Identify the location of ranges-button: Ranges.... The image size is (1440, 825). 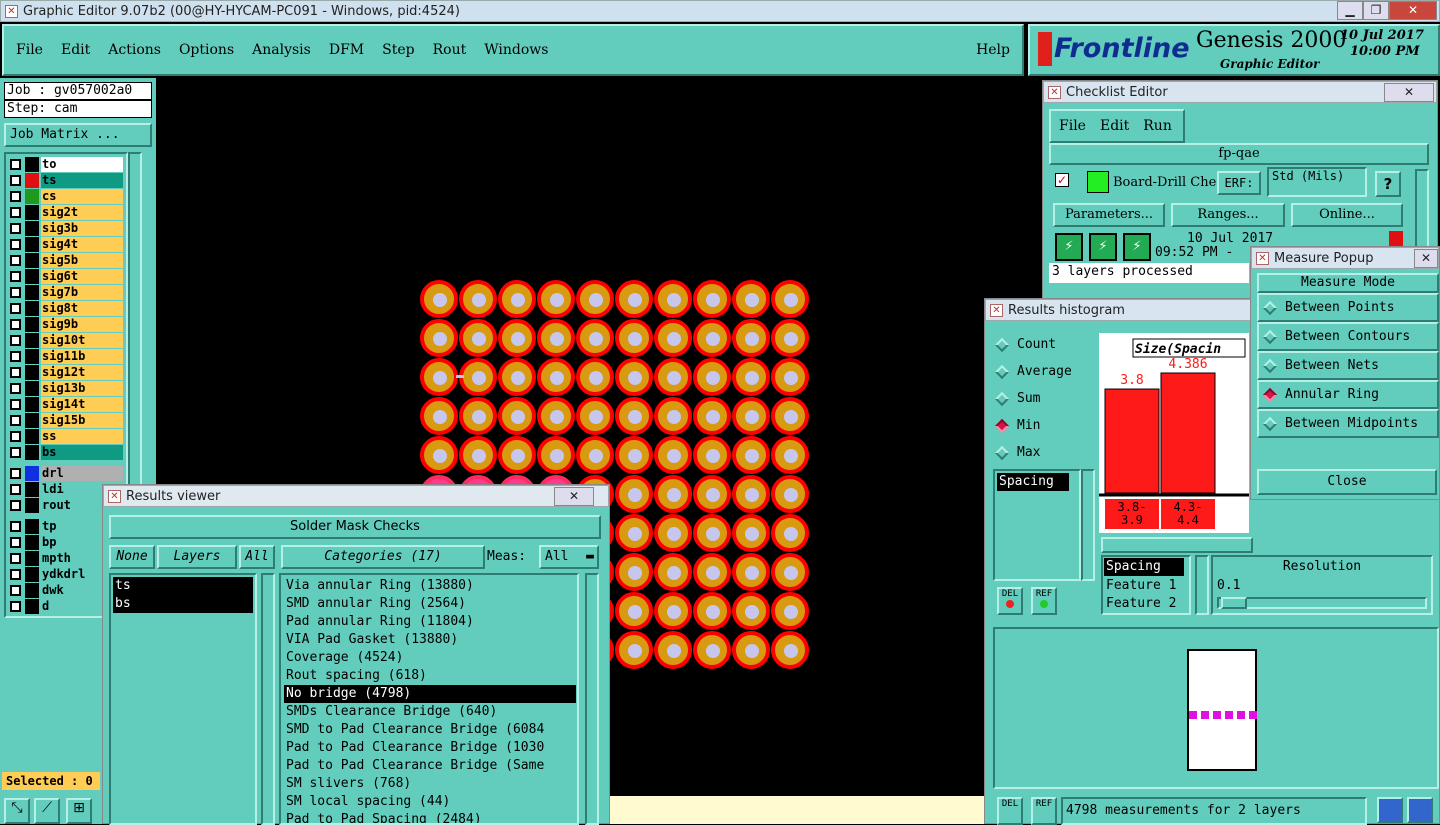
(1228, 215).